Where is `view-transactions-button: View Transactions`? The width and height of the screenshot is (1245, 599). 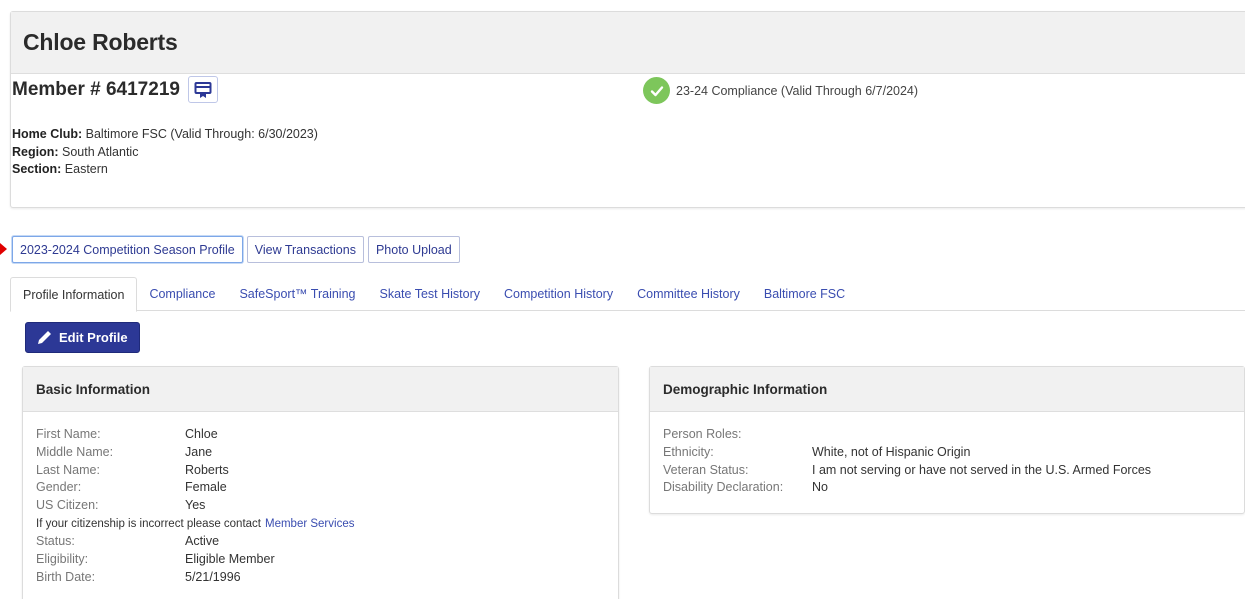 view-transactions-button: View Transactions is located at coordinates (305, 249).